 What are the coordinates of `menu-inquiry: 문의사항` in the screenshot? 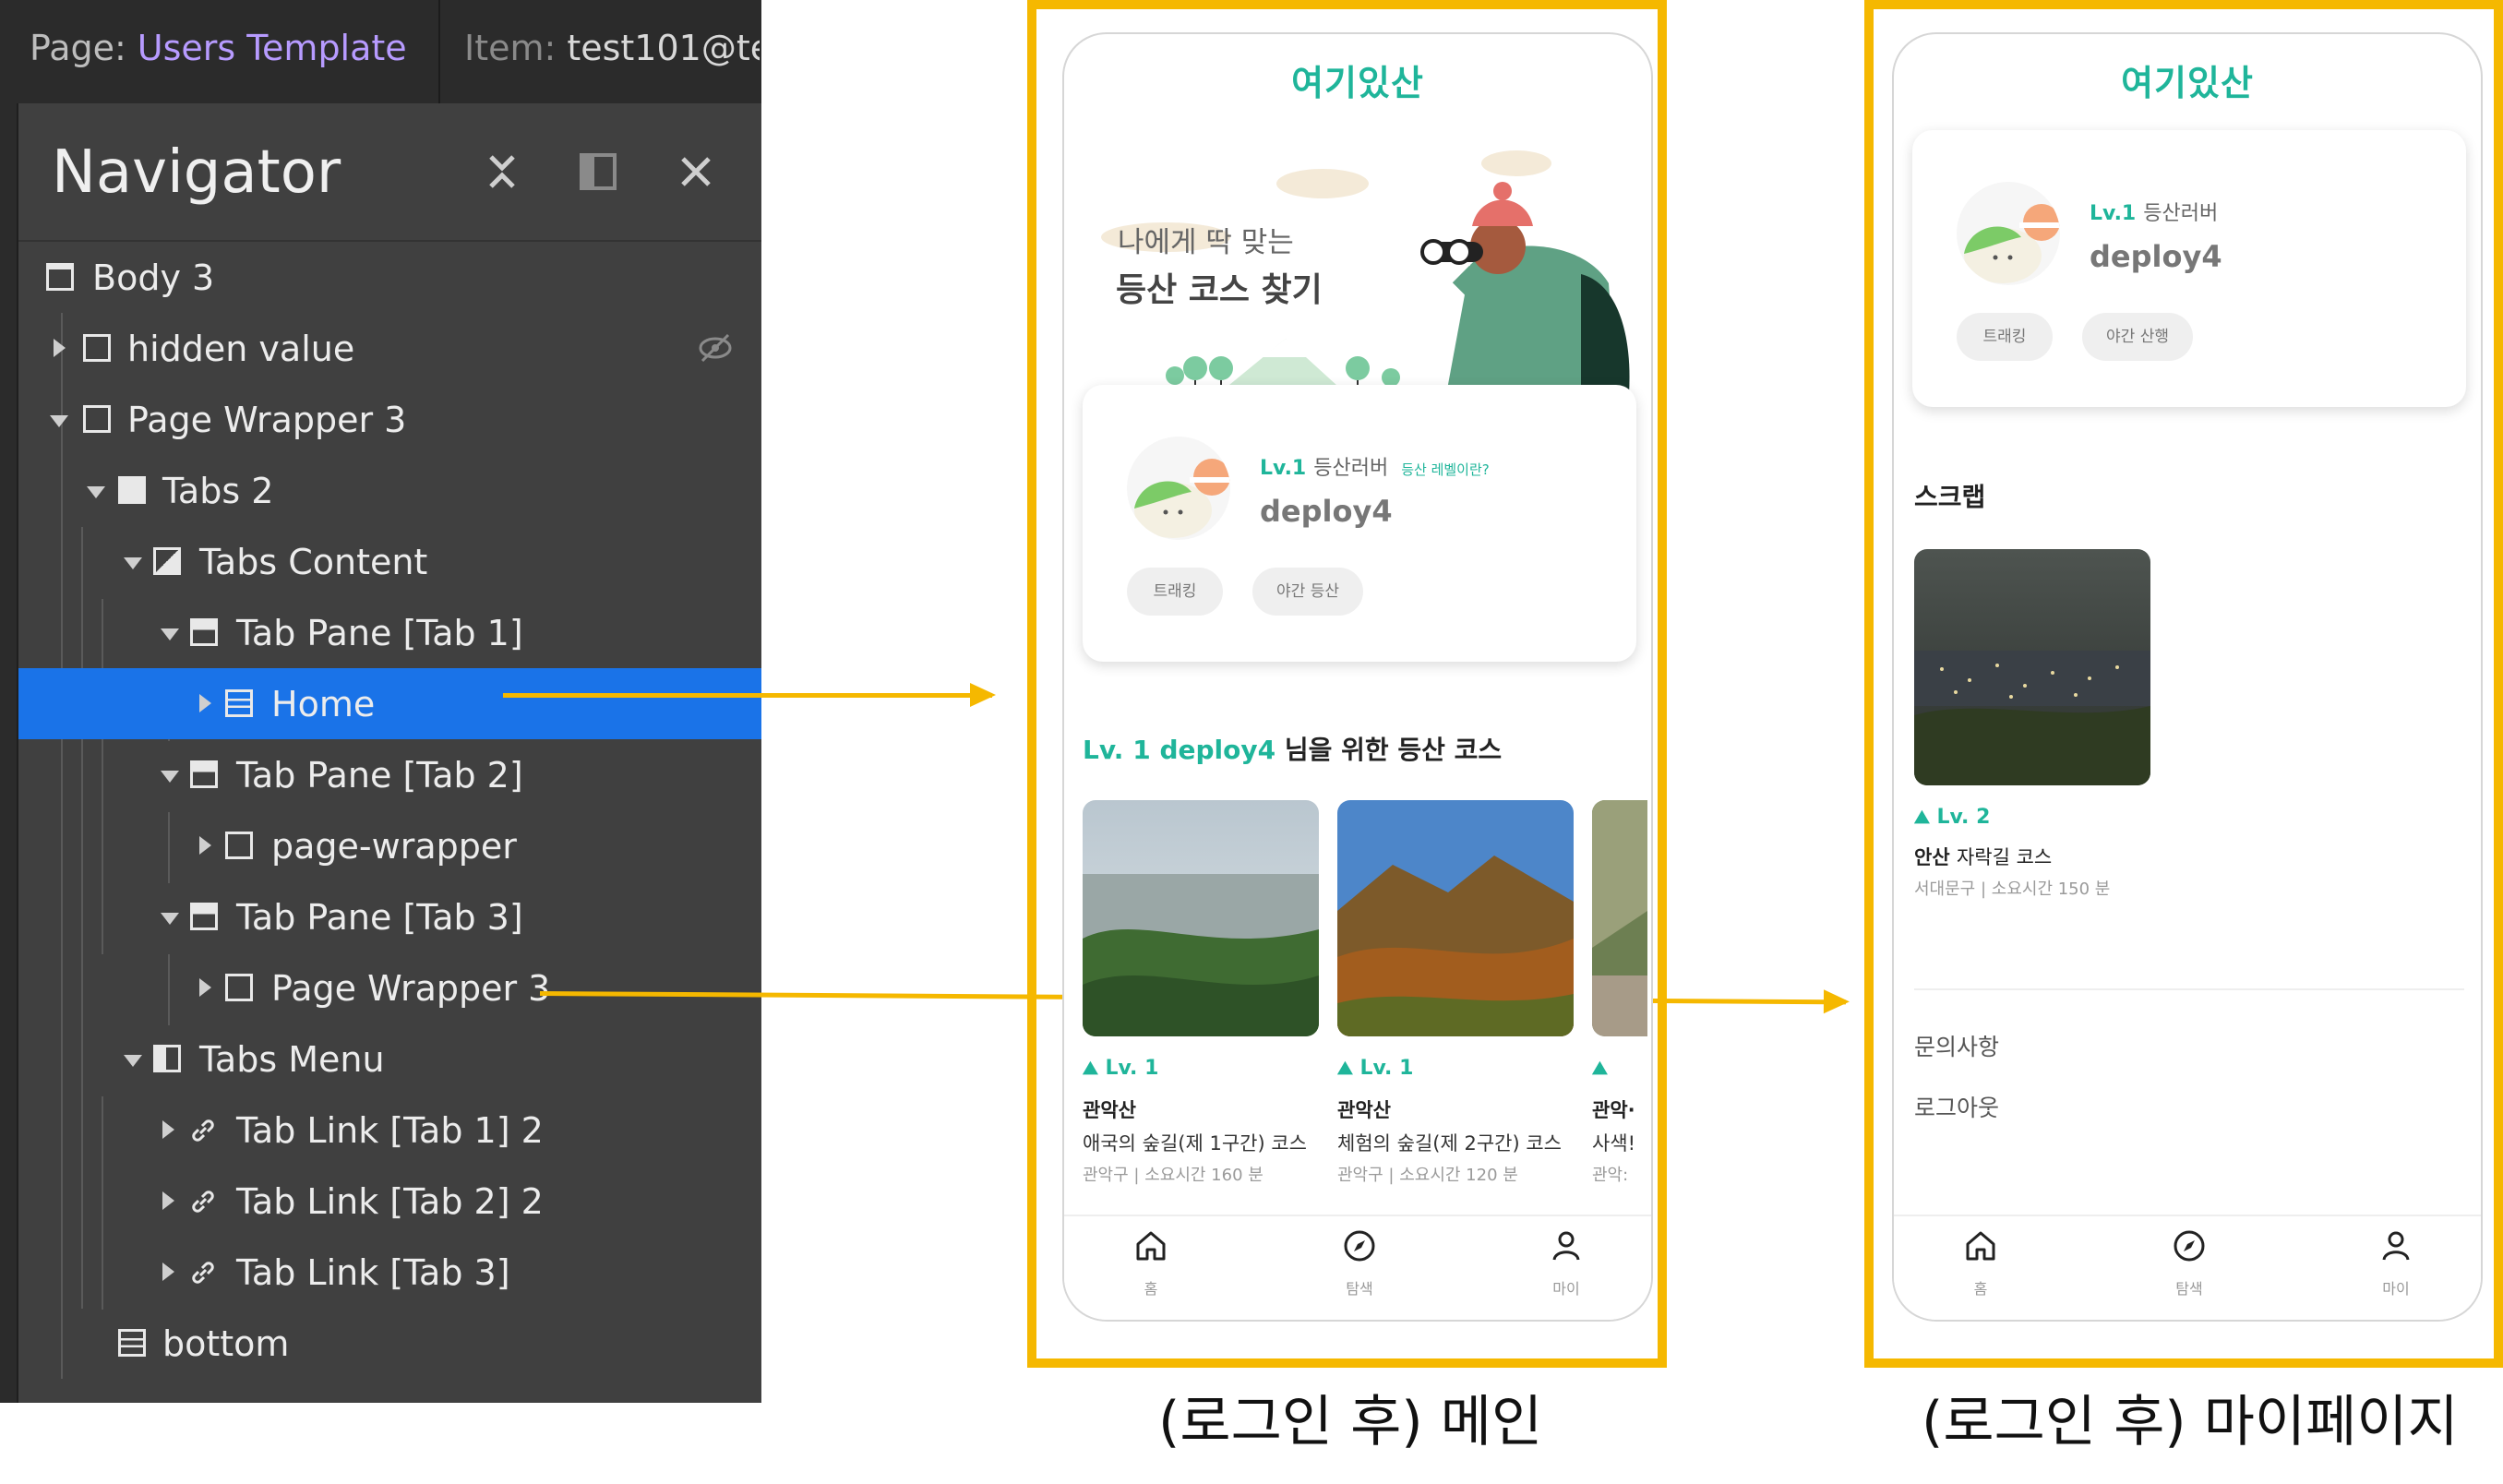 It's located at (1956, 1045).